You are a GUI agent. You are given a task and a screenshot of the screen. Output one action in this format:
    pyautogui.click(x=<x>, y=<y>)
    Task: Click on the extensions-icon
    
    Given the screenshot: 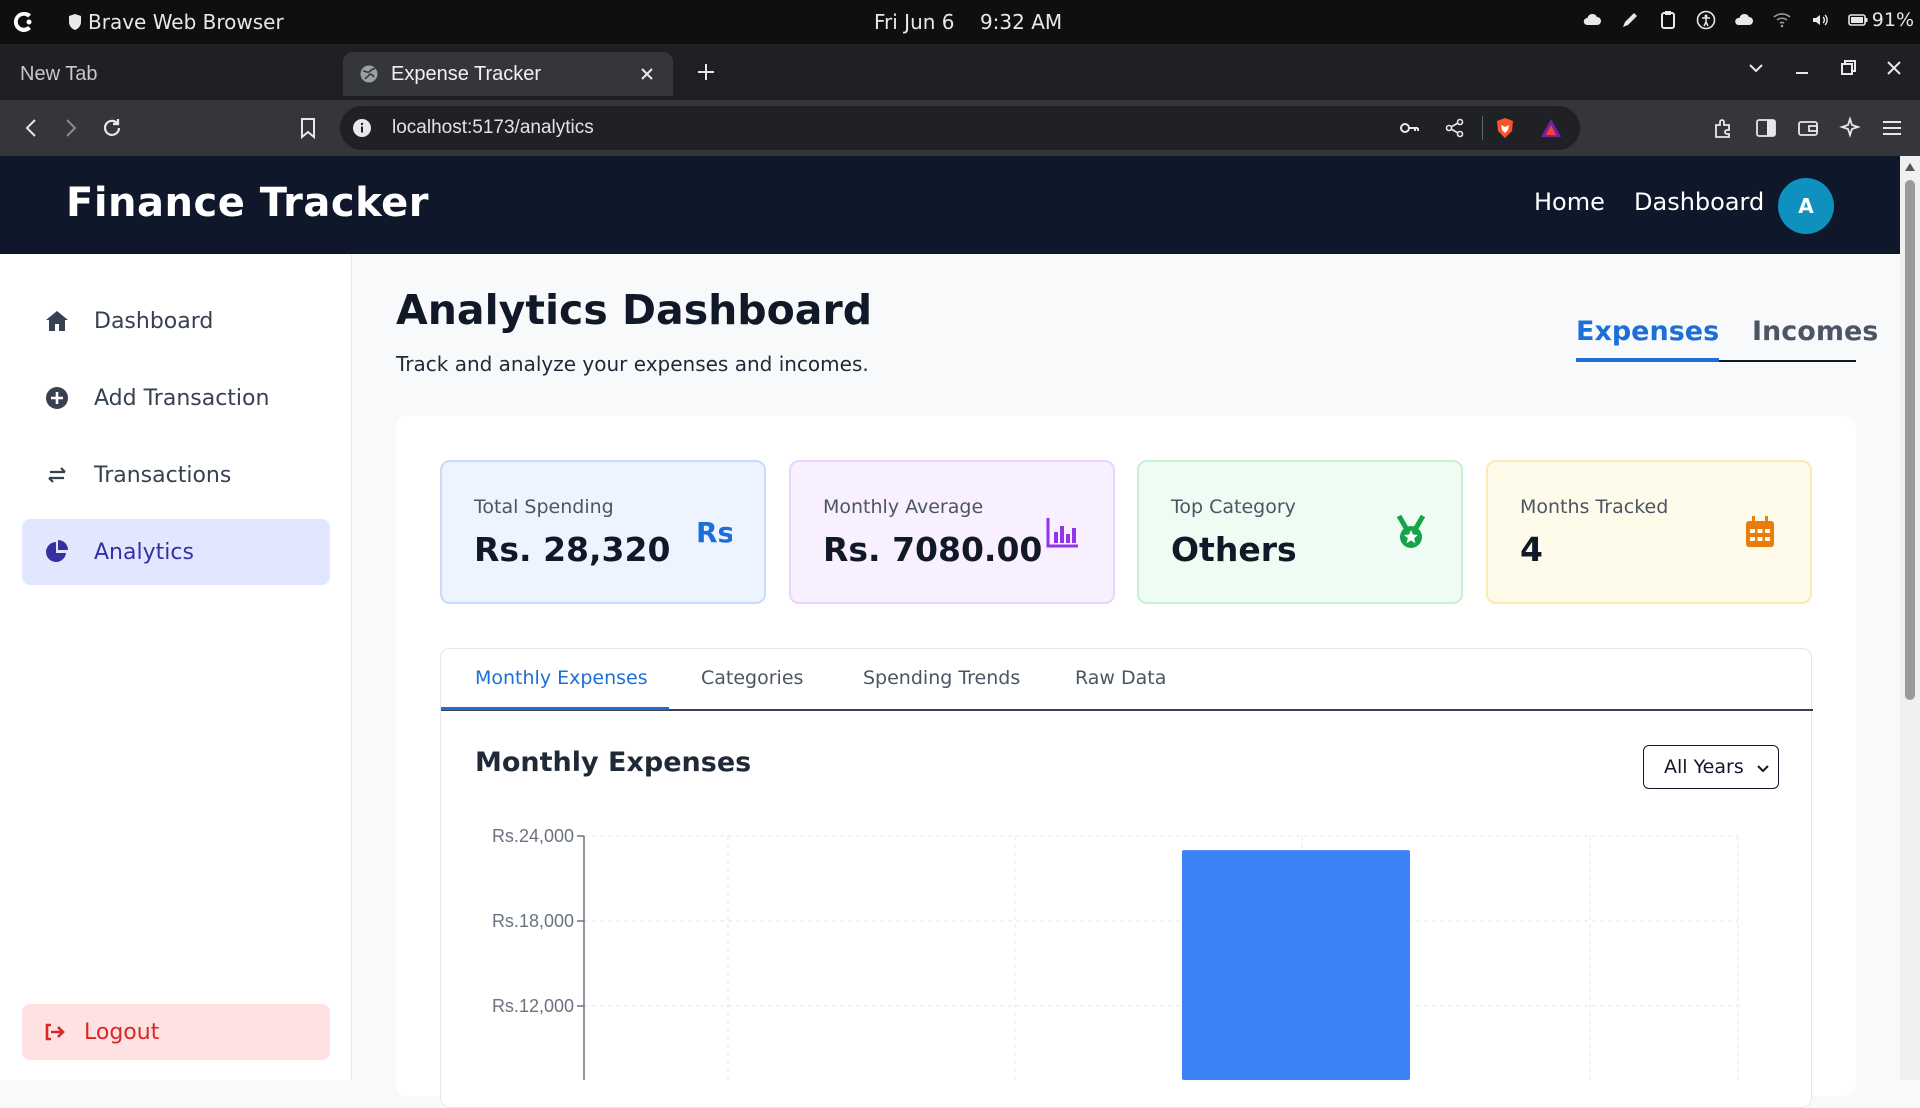 What is the action you would take?
    pyautogui.click(x=1724, y=128)
    